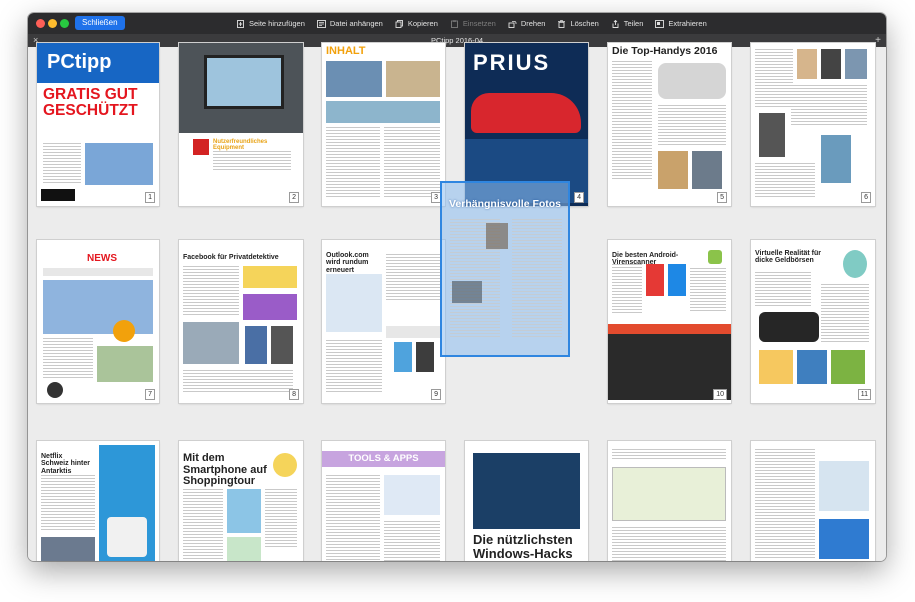 The height and width of the screenshot is (602, 915). I want to click on tplink-product, so click(127, 537).